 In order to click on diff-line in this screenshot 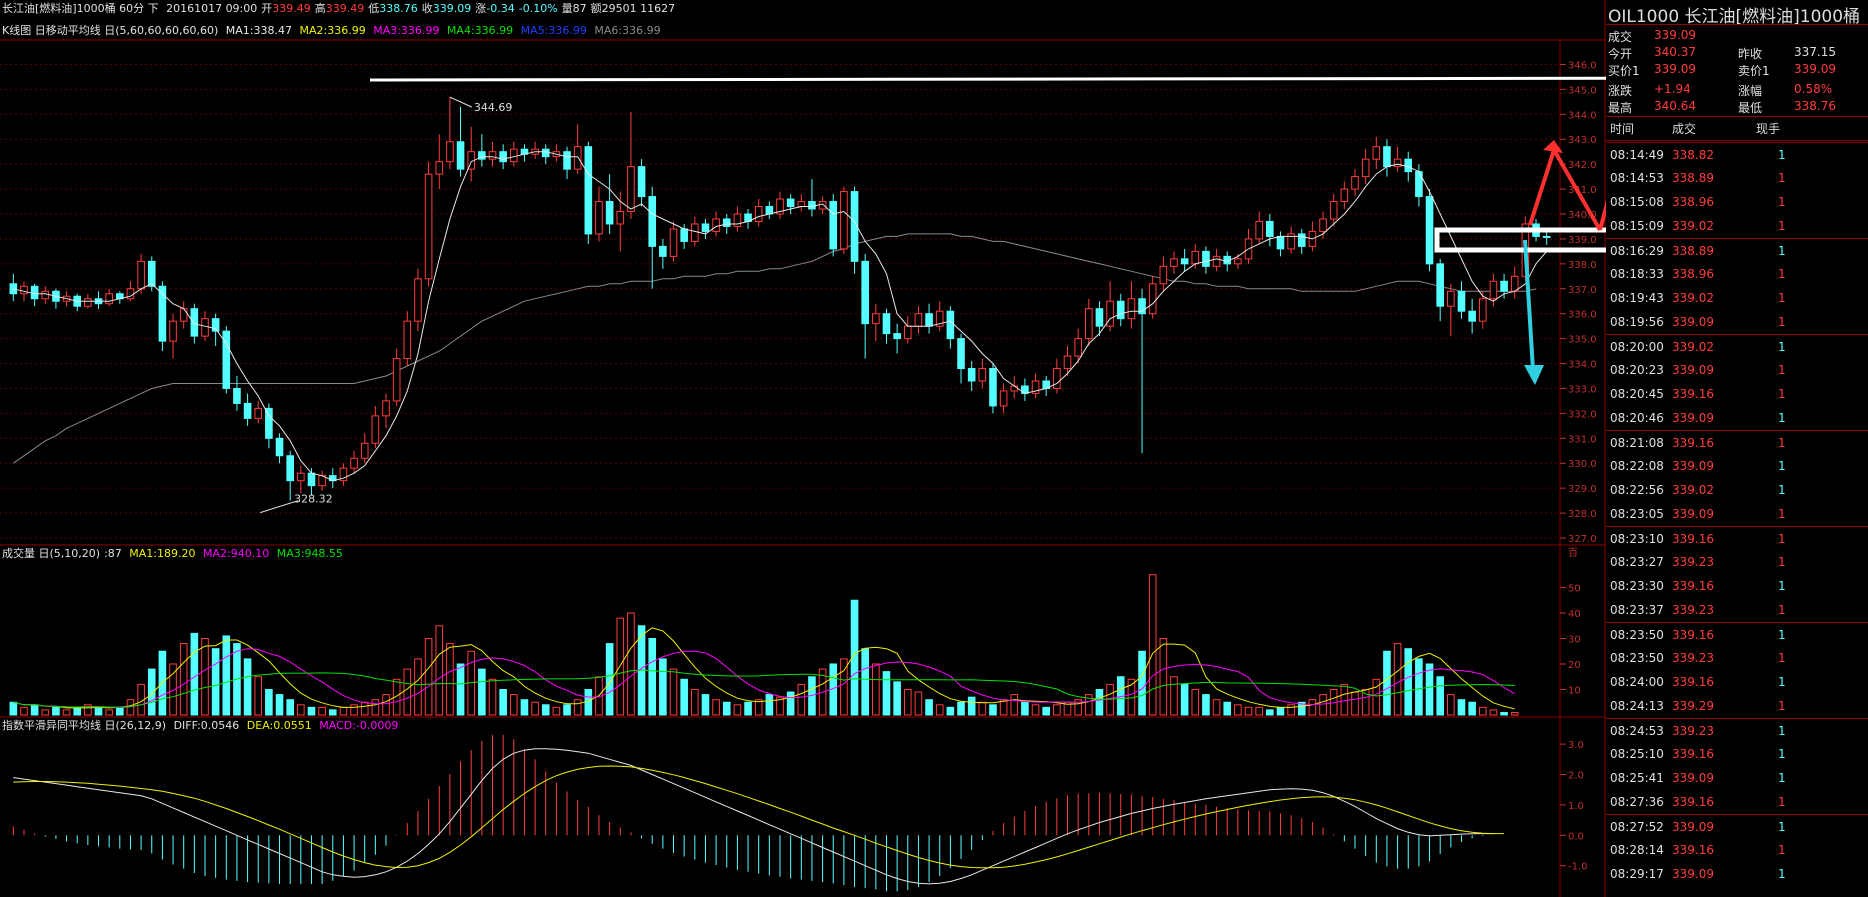, I will do `click(753, 816)`.